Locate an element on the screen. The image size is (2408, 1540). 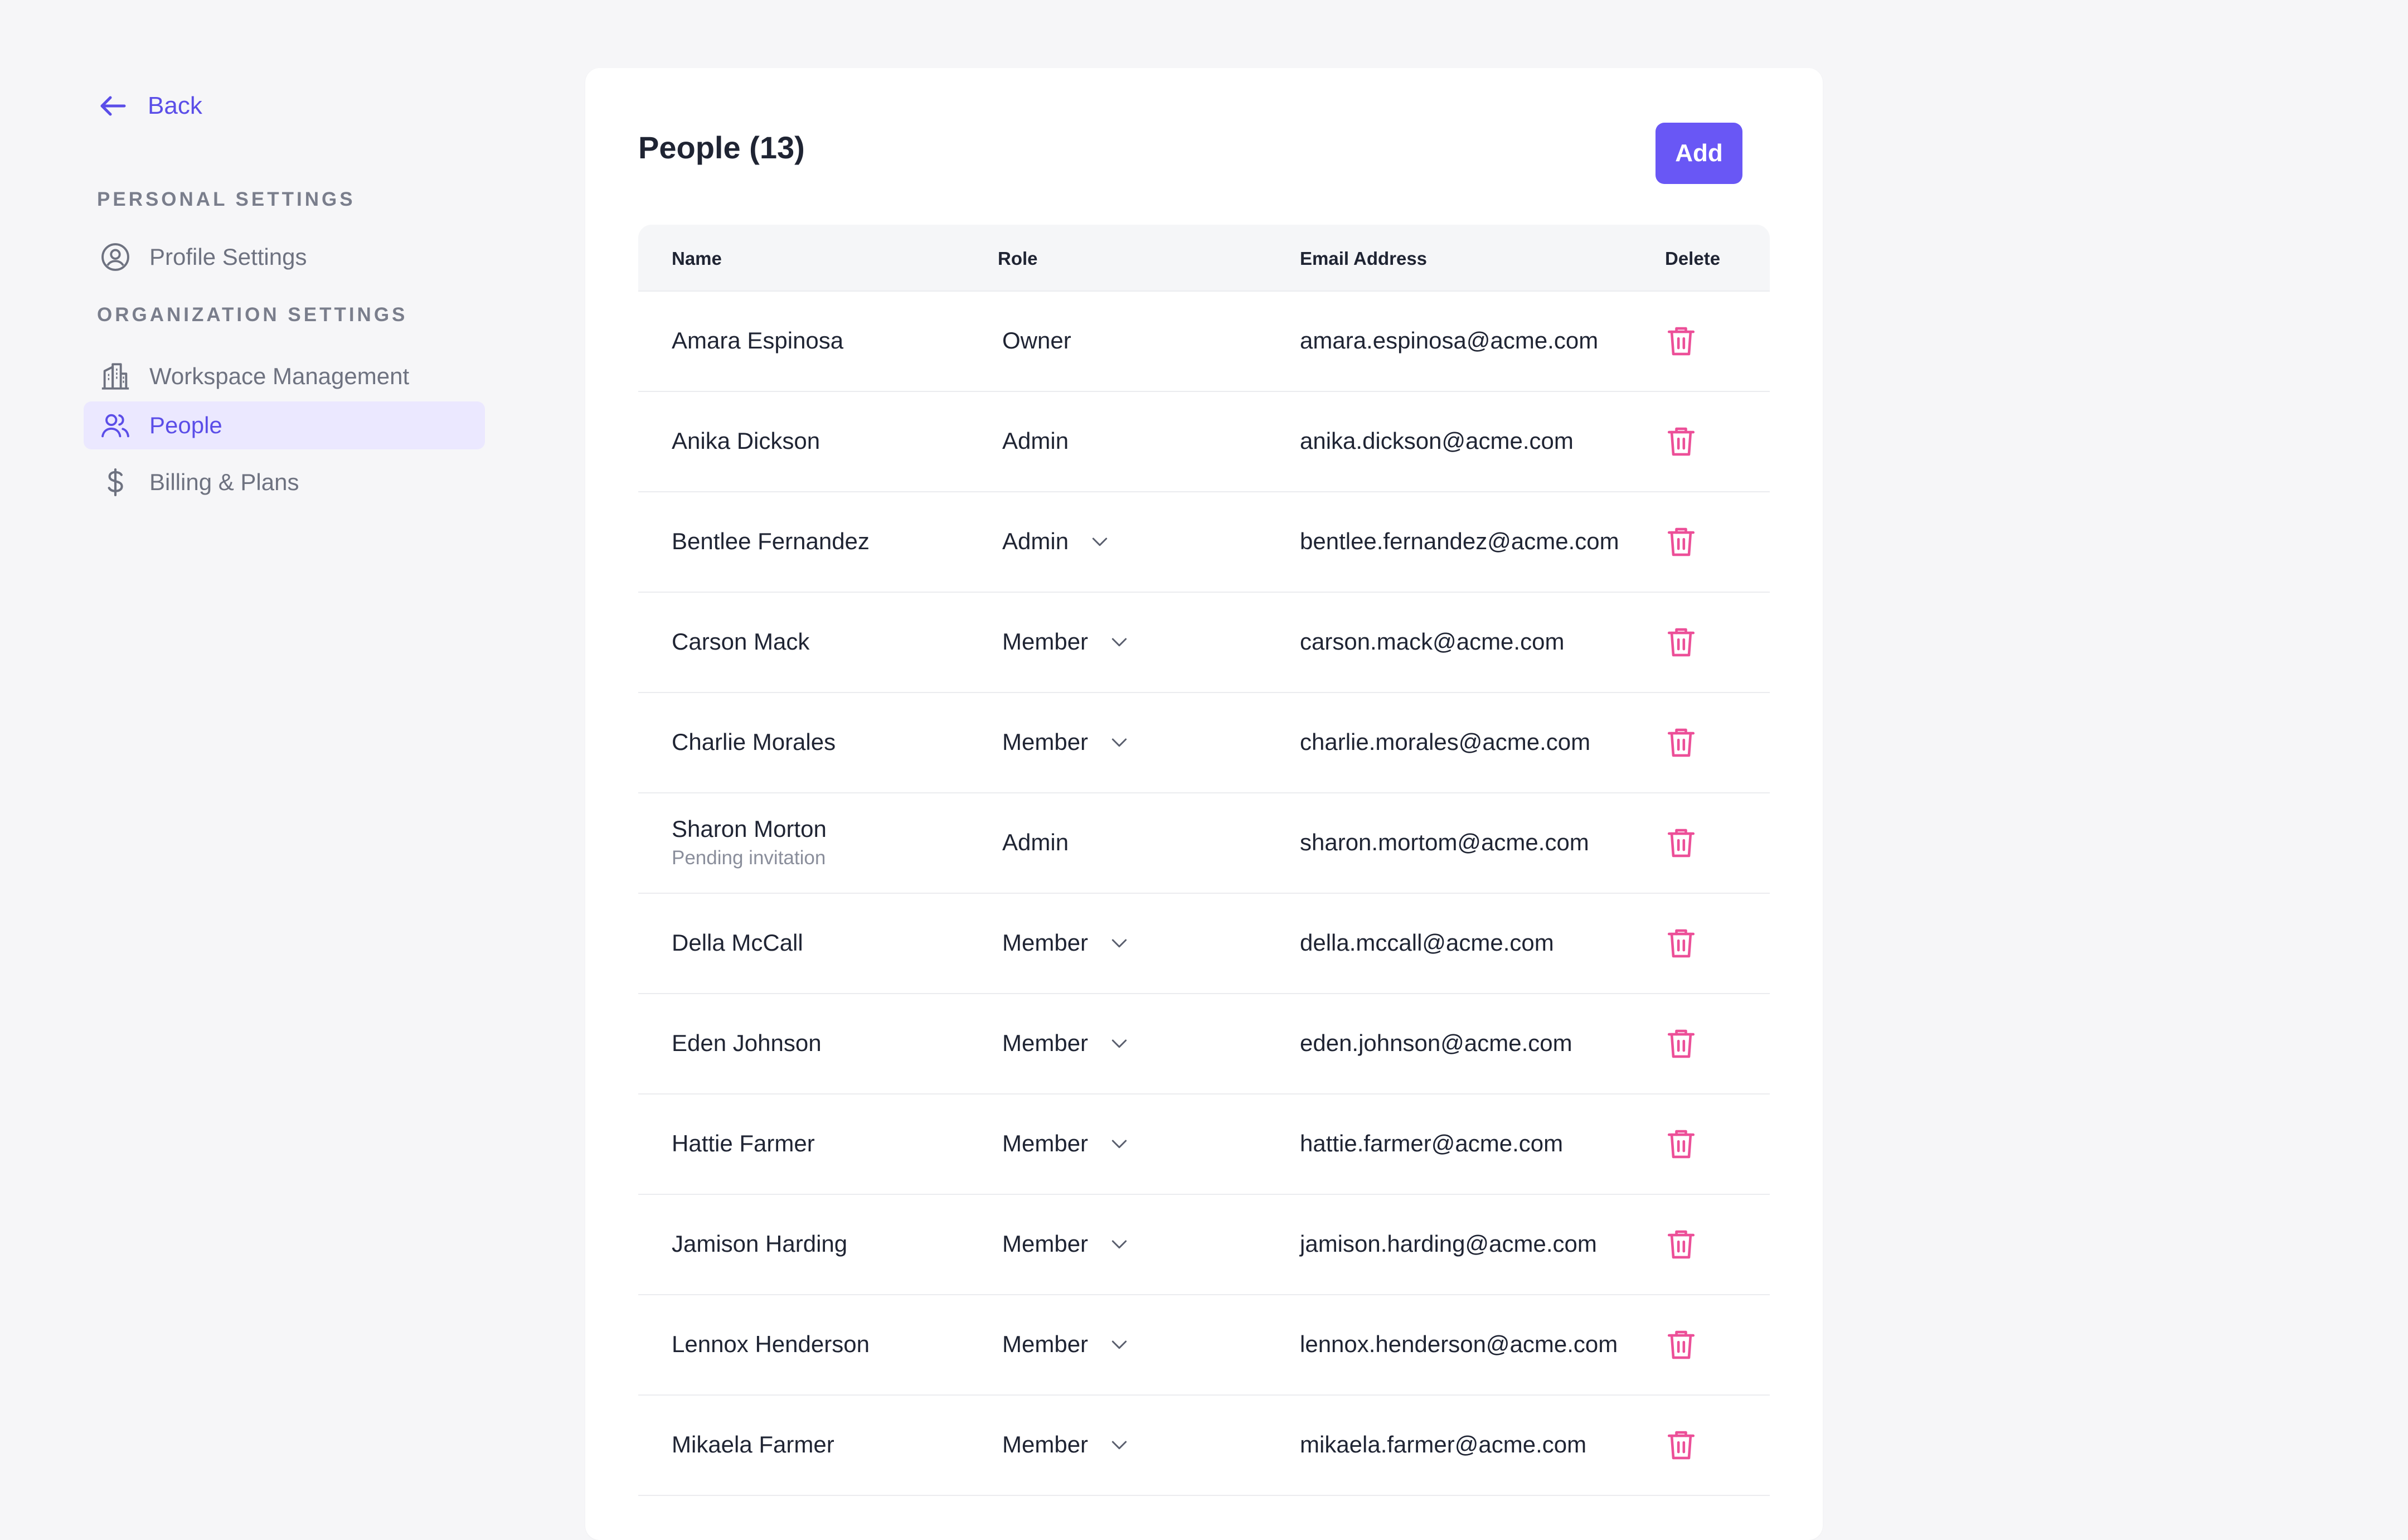
email-cell: charlie.morales@acme.com is located at coordinates (1446, 742).